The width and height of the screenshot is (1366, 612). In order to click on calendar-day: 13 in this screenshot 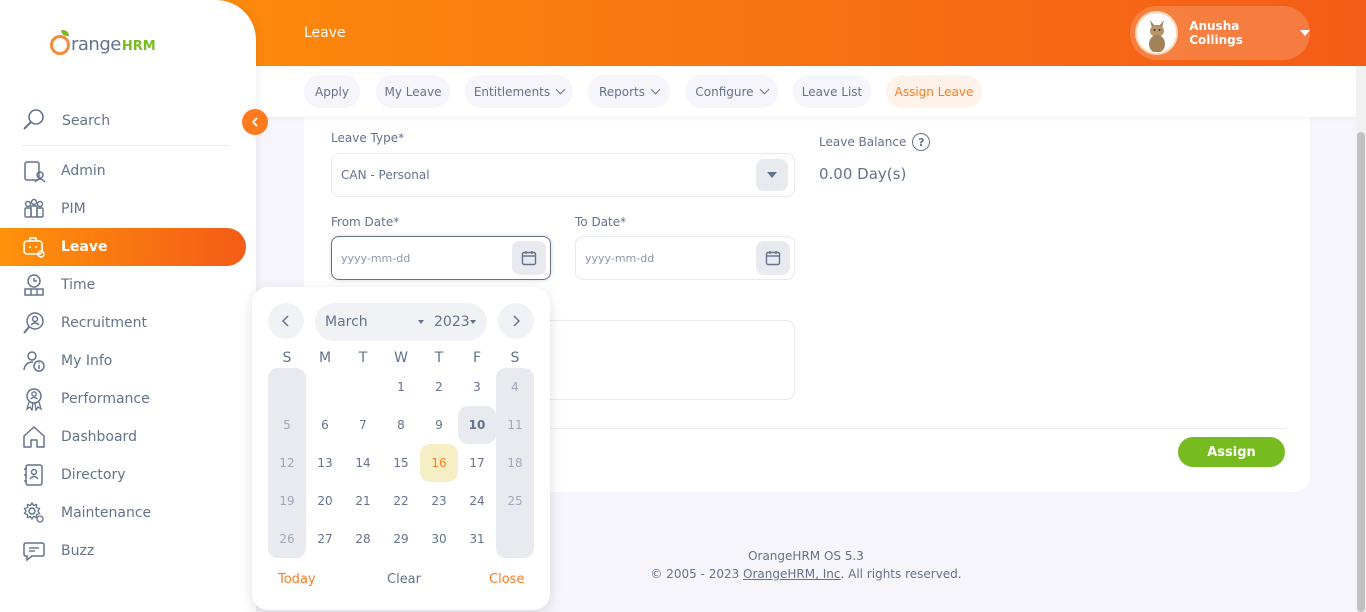, I will do `click(325, 463)`.